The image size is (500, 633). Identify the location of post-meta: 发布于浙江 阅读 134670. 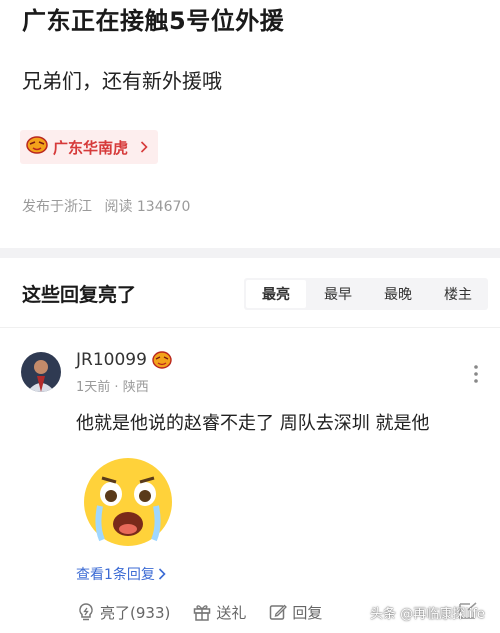
(106, 206).